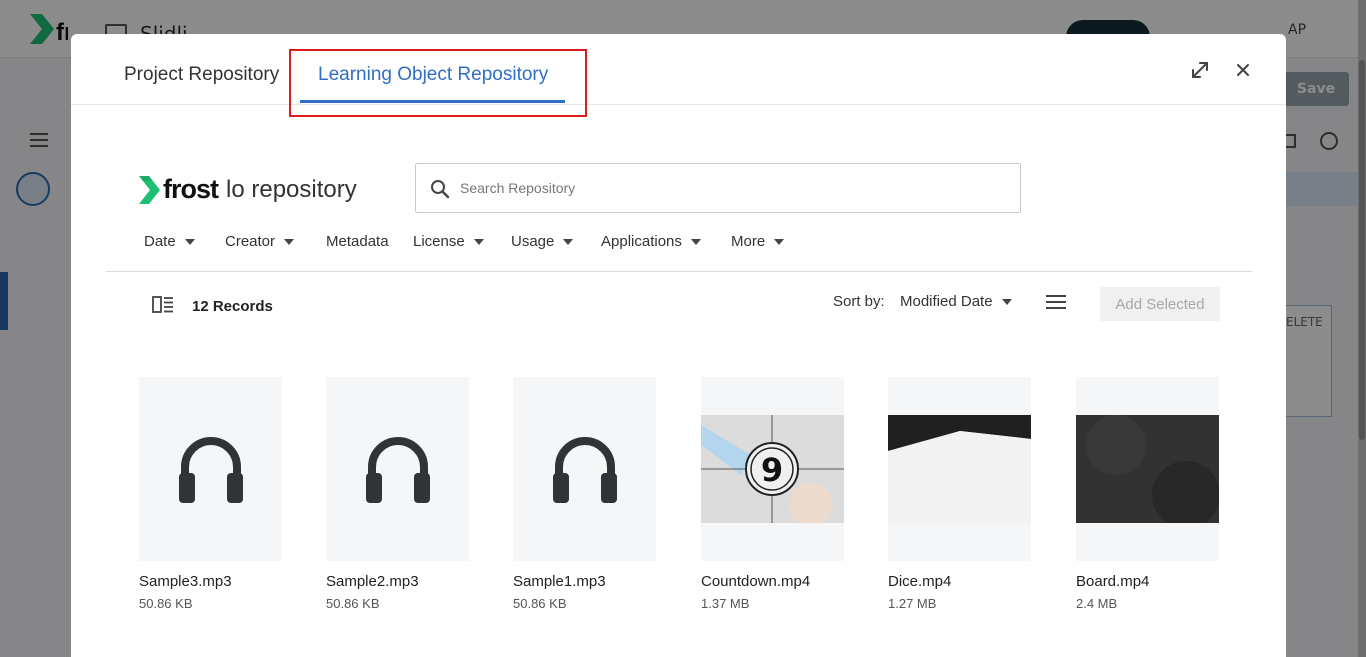 The height and width of the screenshot is (657, 1366). I want to click on brand-subtitle: lo repository, so click(291, 189).